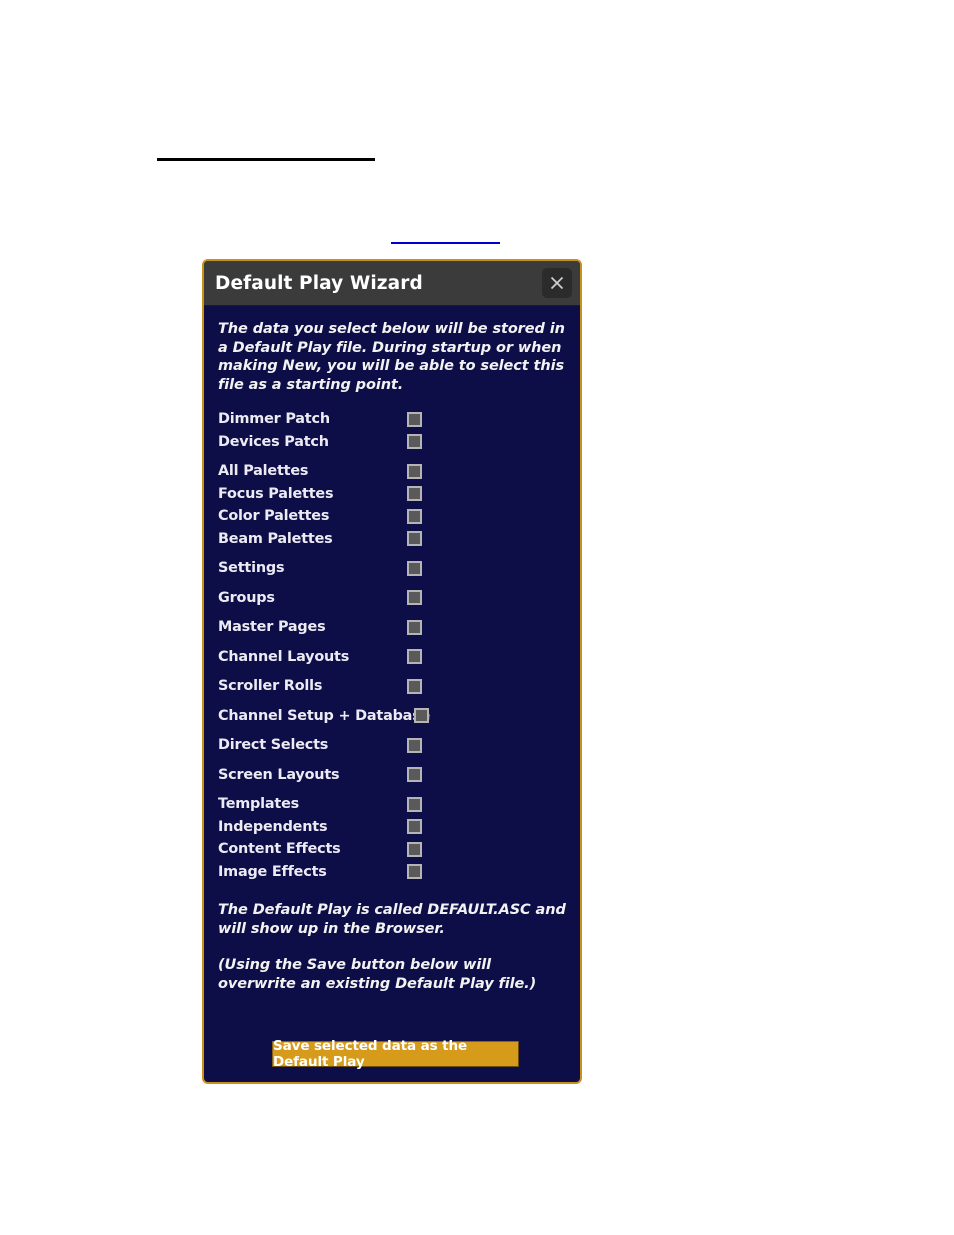 This screenshot has height=1235, width=954. What do you see at coordinates (275, 538) in the screenshot?
I see `option-label: Beam Palettes` at bounding box center [275, 538].